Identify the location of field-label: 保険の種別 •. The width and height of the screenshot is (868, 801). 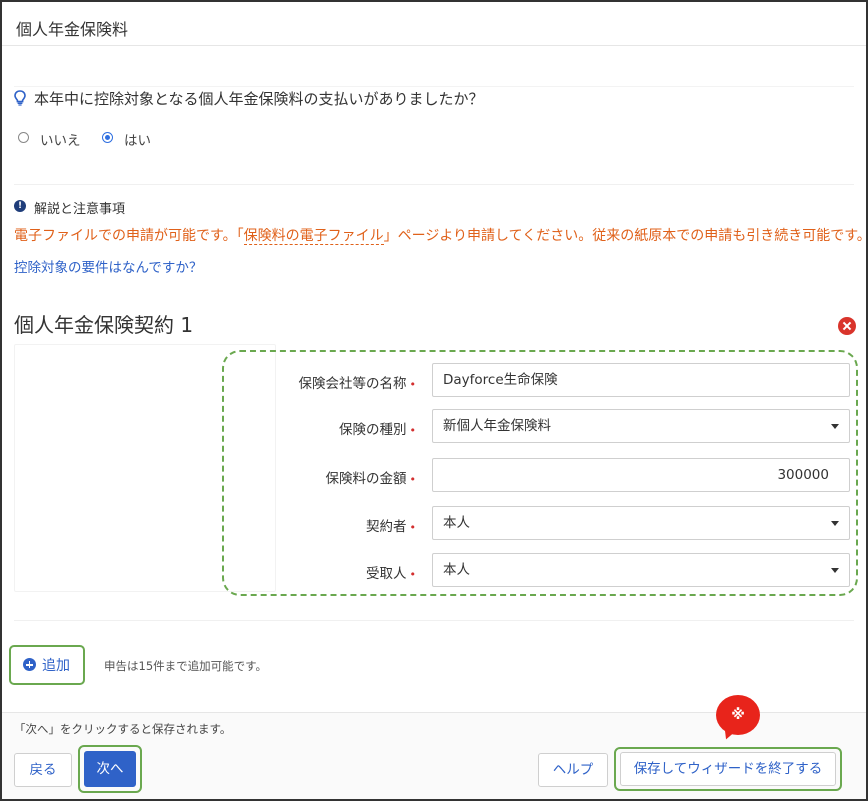
(378, 430).